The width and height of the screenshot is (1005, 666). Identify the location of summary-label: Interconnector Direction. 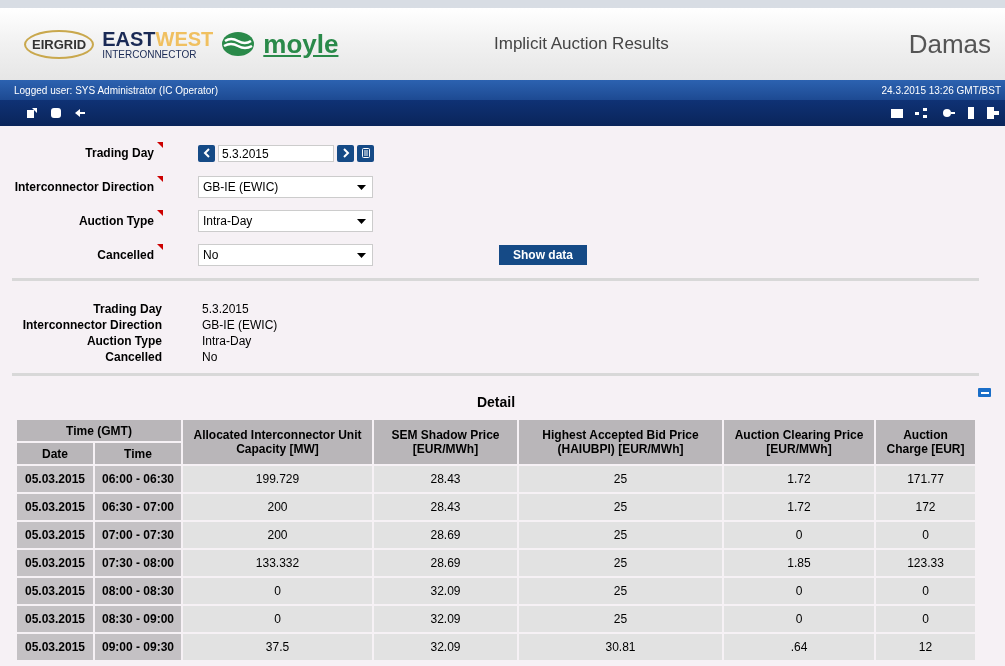
(91, 325).